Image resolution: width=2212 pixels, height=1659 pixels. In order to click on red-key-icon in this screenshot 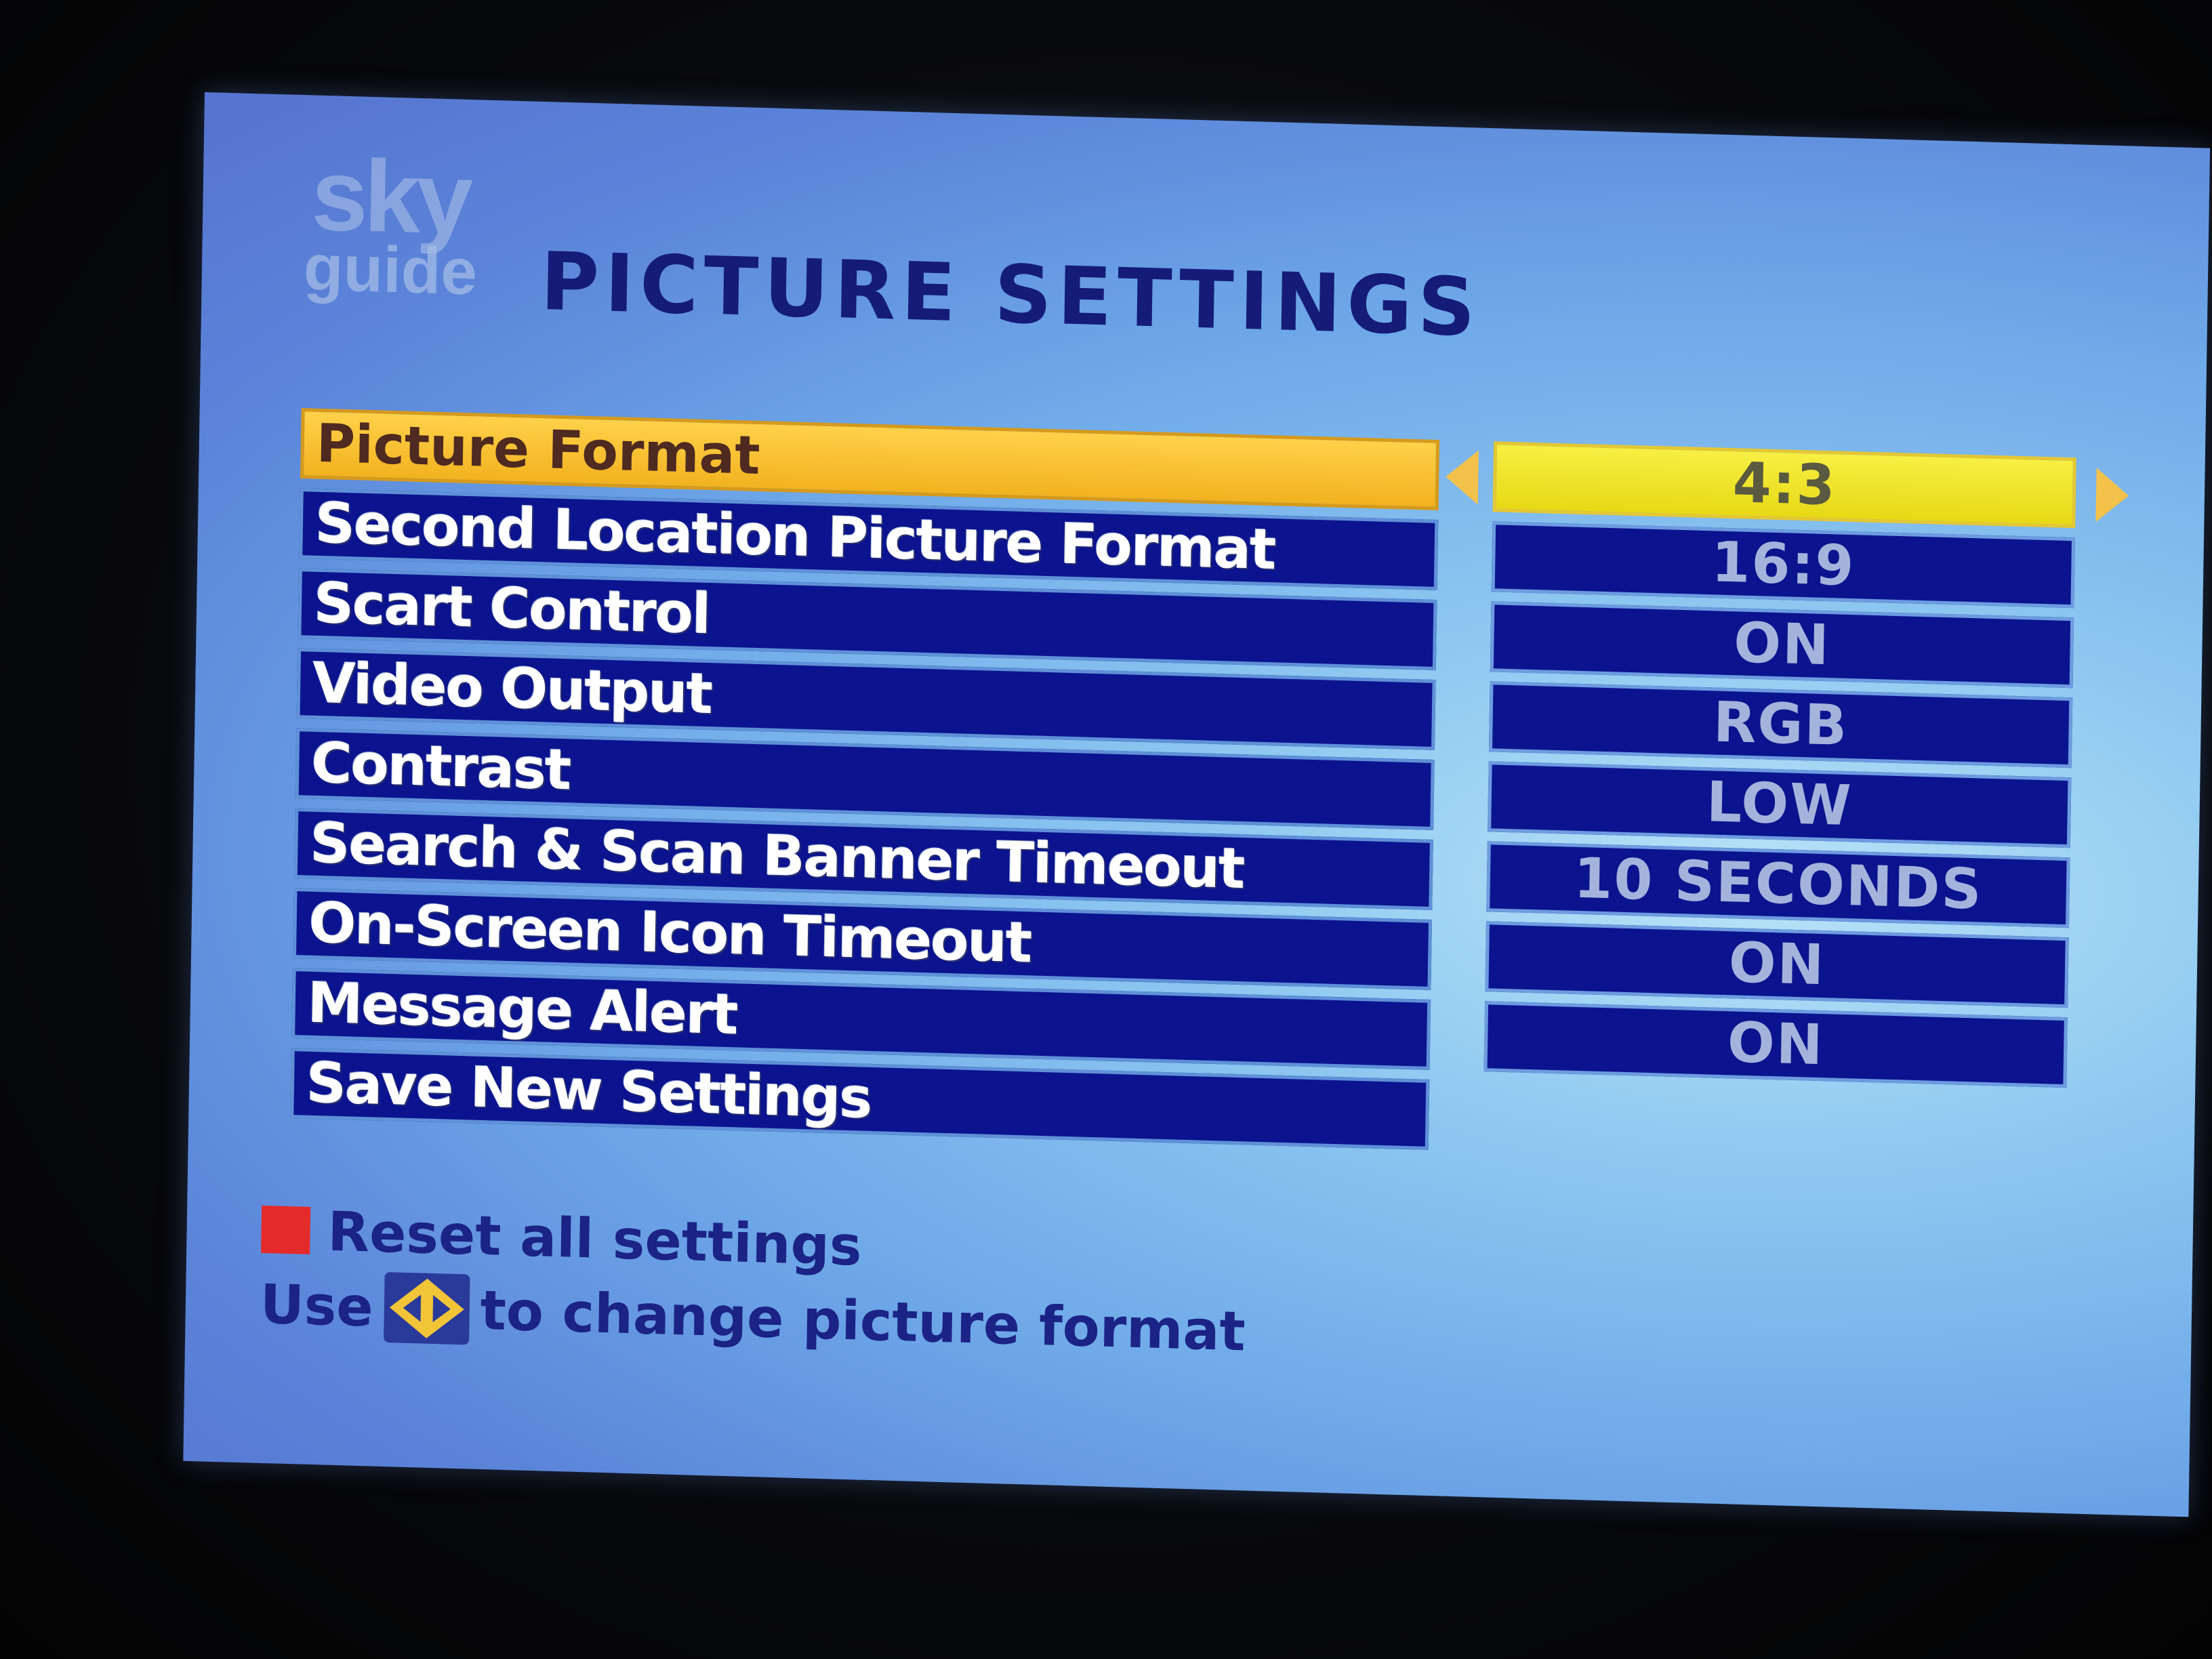, I will do `click(286, 1229)`.